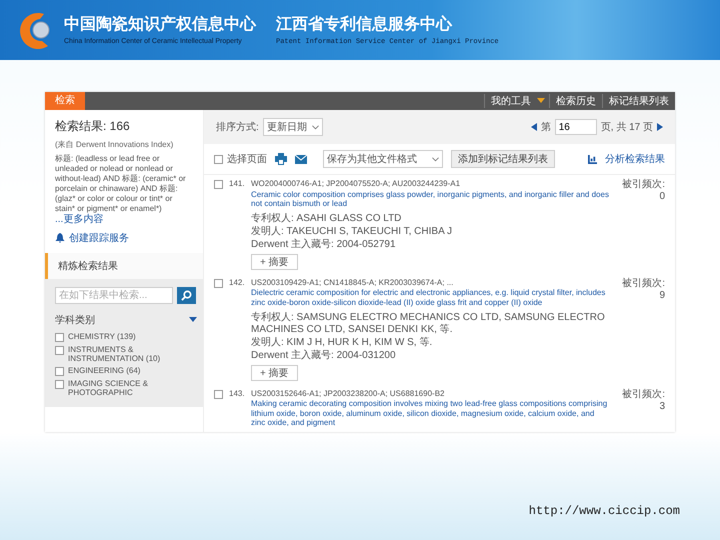 The height and width of the screenshot is (540, 720). Describe the element at coordinates (383, 159) in the screenshot. I see `save-format-select: 保存为其他文件格式` at that location.